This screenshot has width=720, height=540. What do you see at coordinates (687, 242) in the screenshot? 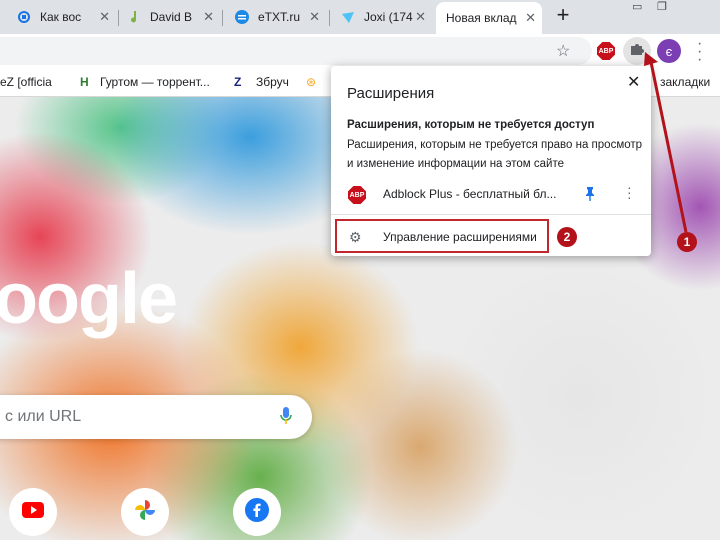
I see `annotation-badge-1: 1` at bounding box center [687, 242].